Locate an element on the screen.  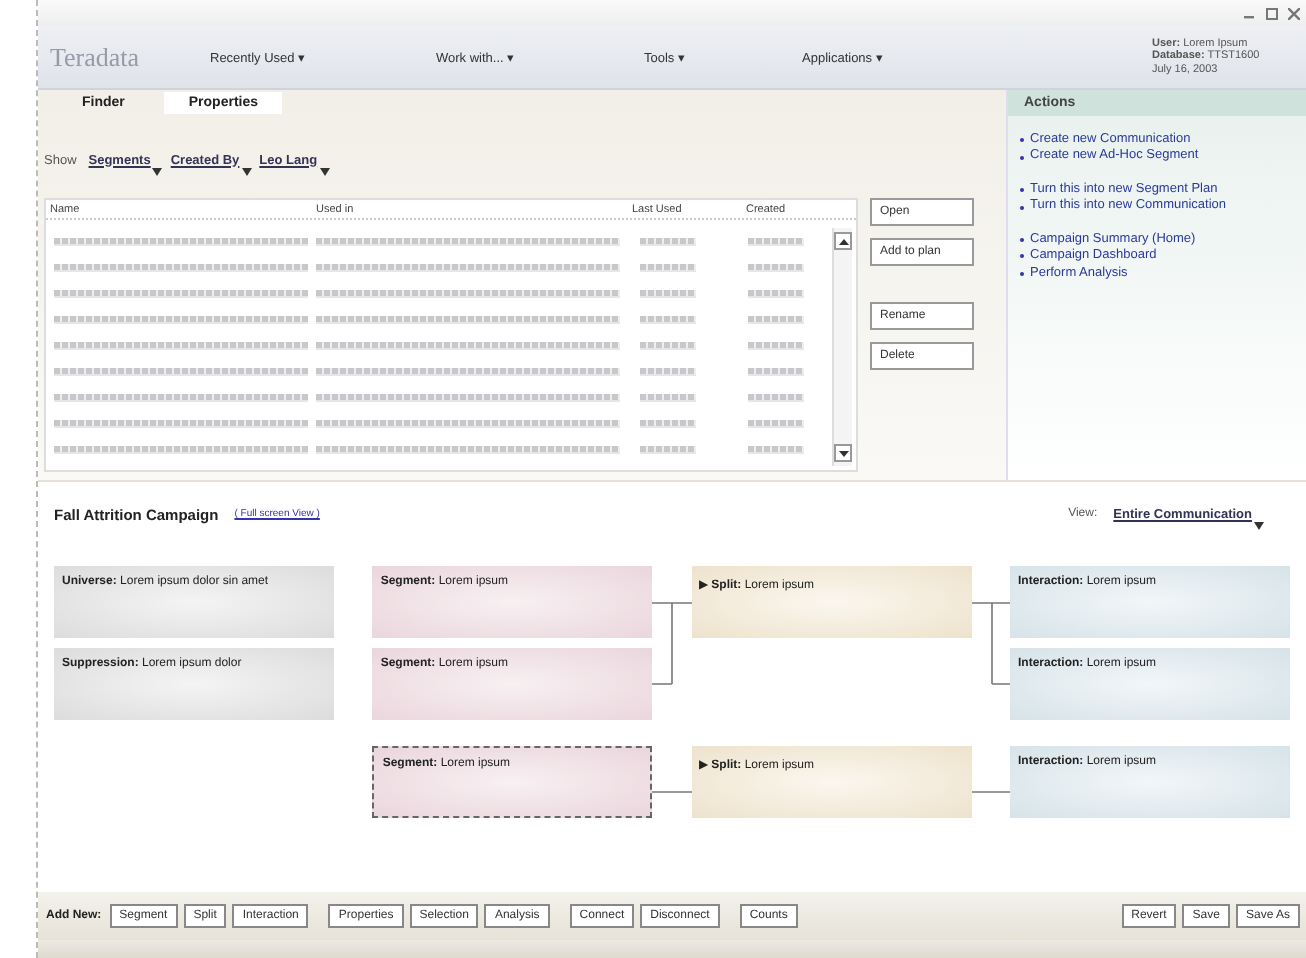
scroll-up-icon is located at coordinates (843, 241).